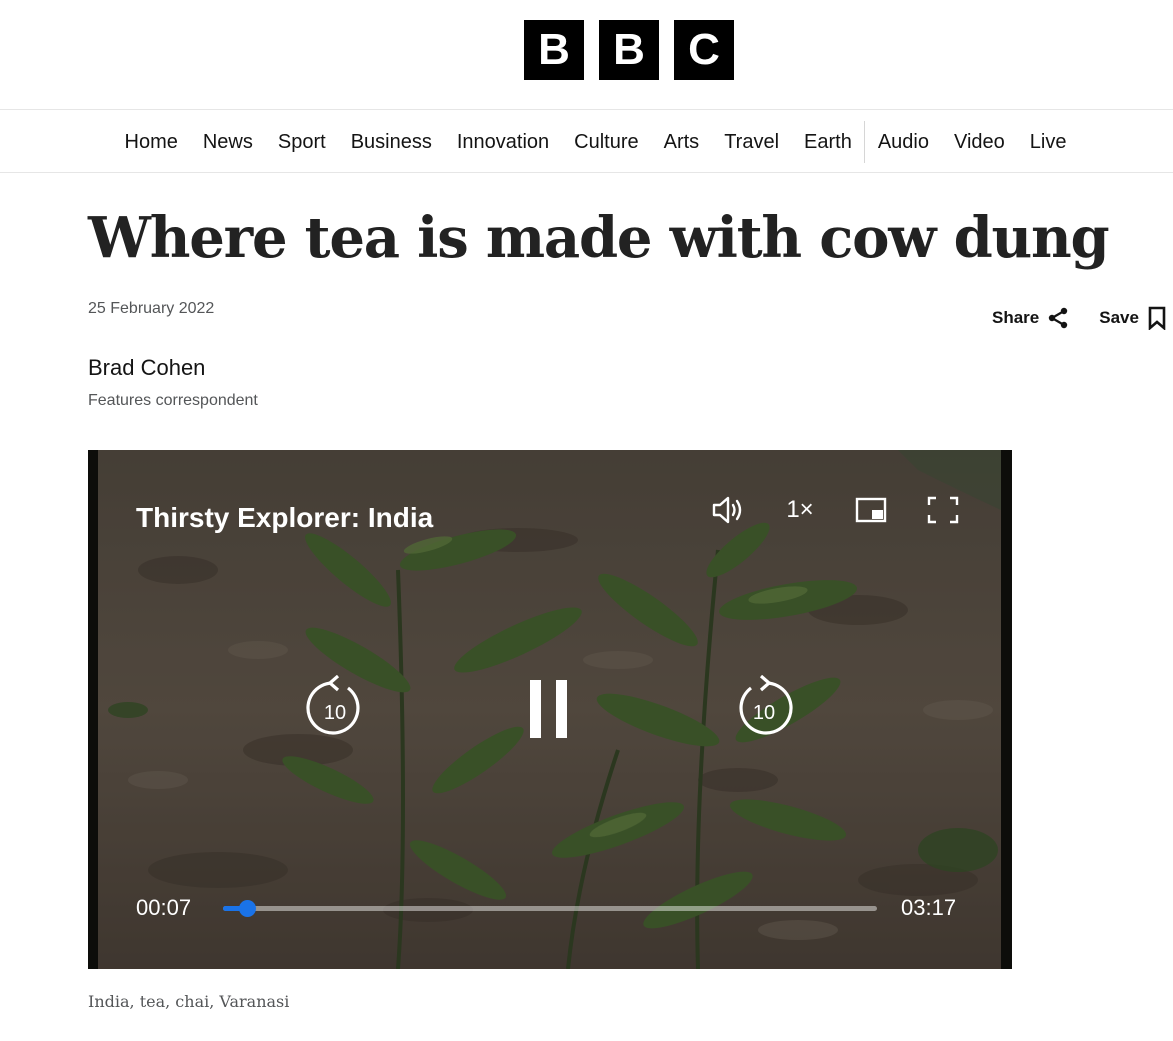  What do you see at coordinates (151, 142) in the screenshot?
I see `nav-item-home: Home` at bounding box center [151, 142].